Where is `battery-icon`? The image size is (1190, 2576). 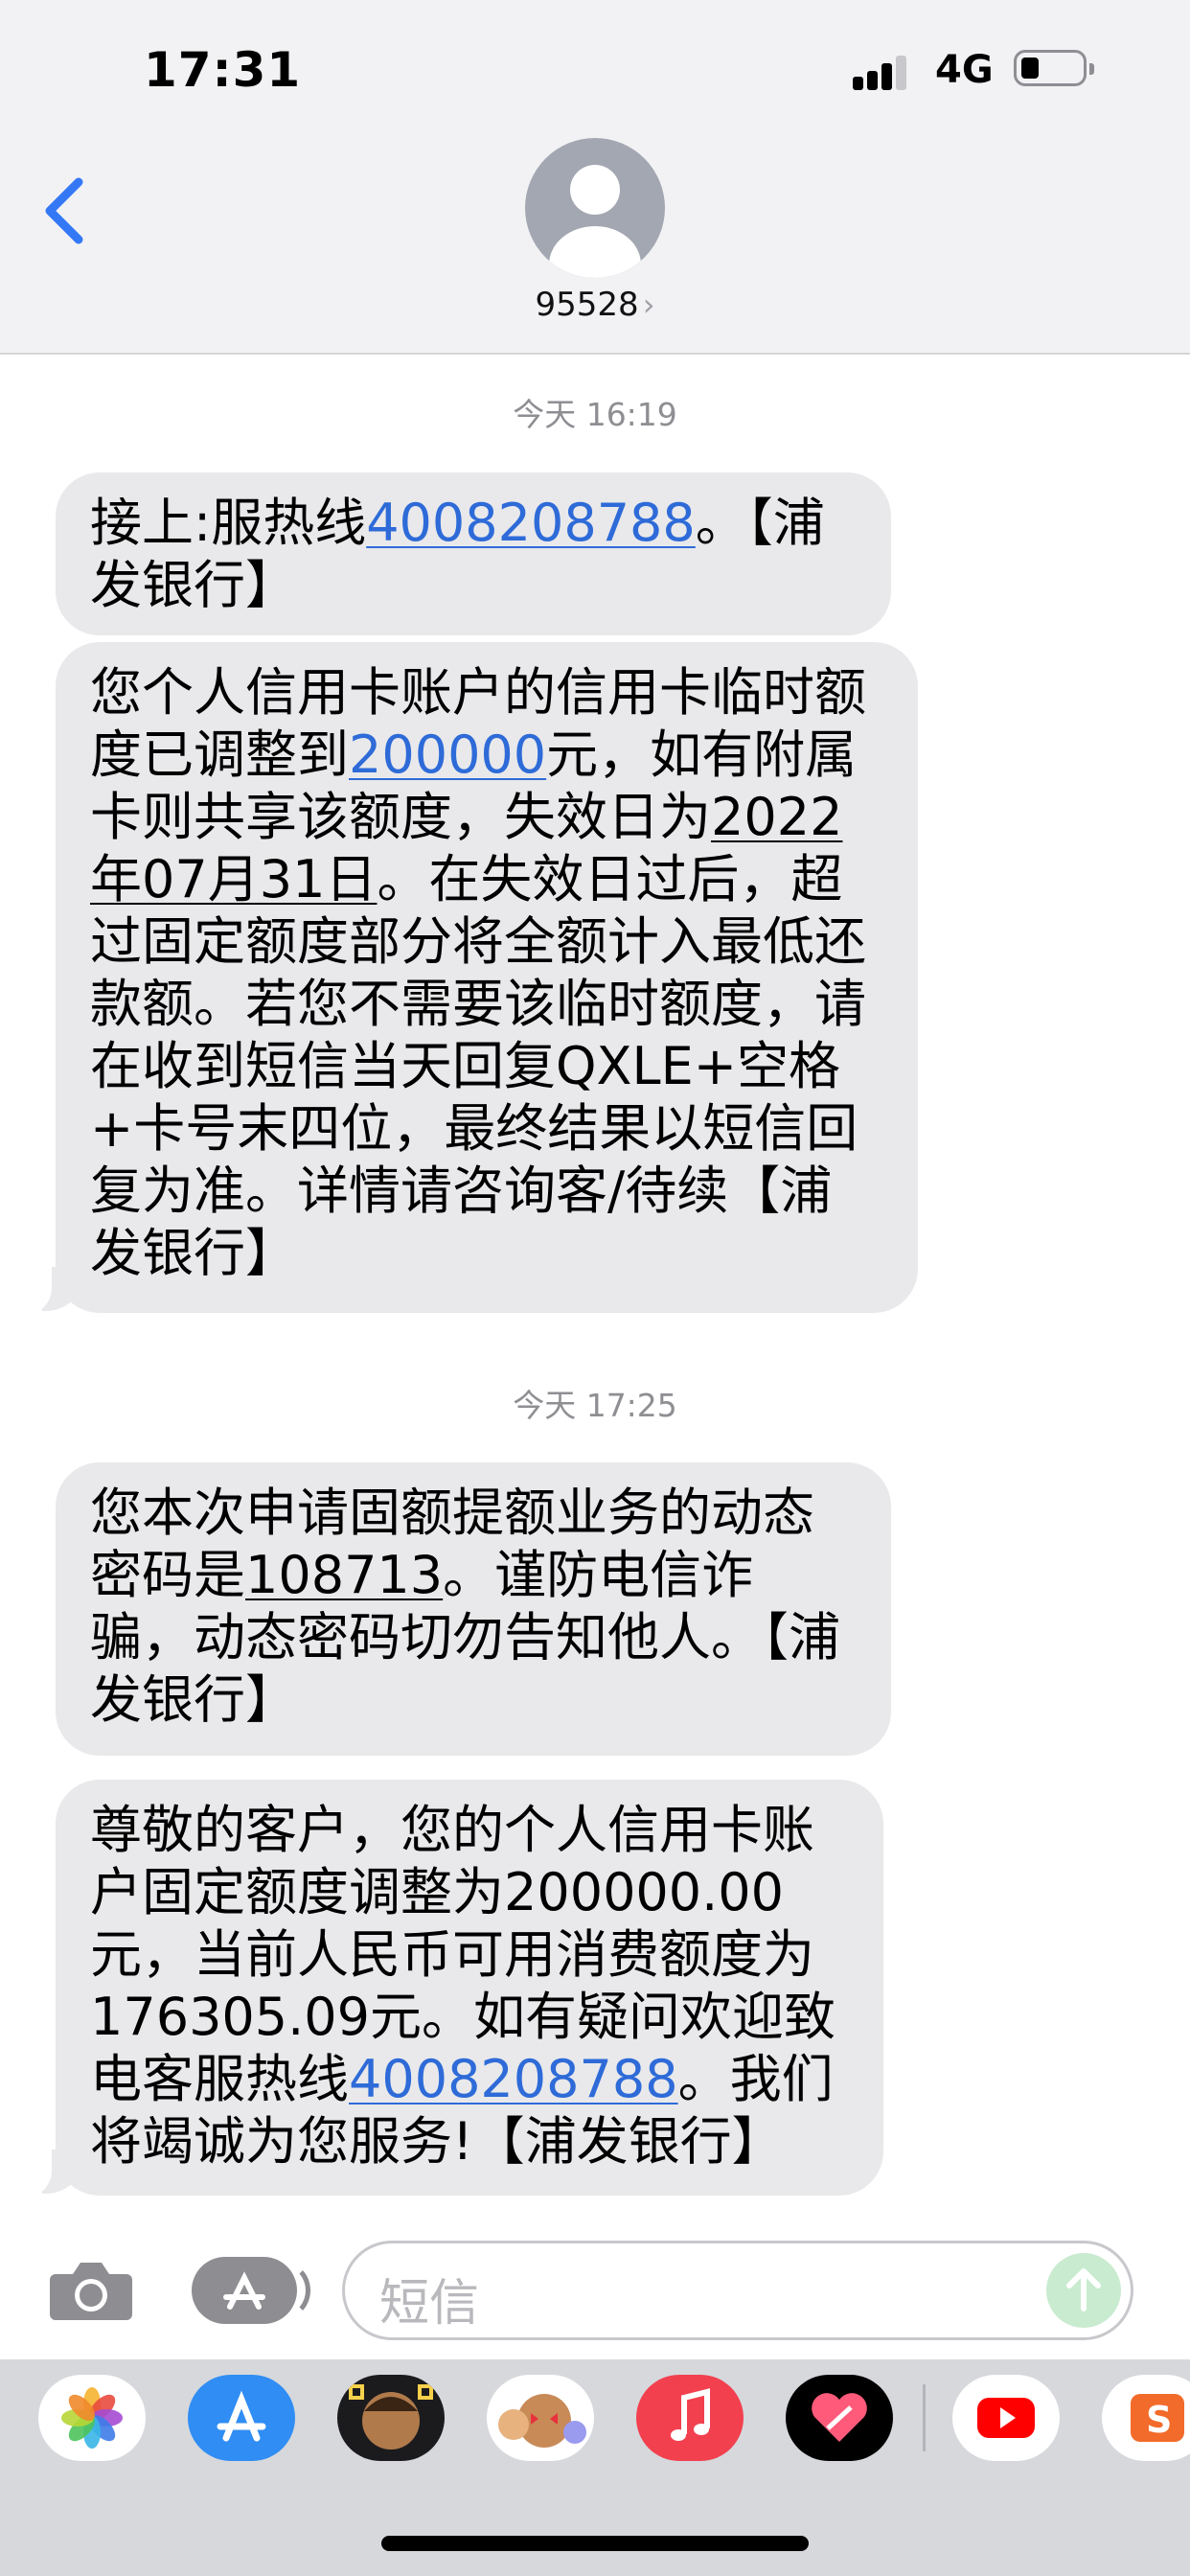 battery-icon is located at coordinates (1054, 68).